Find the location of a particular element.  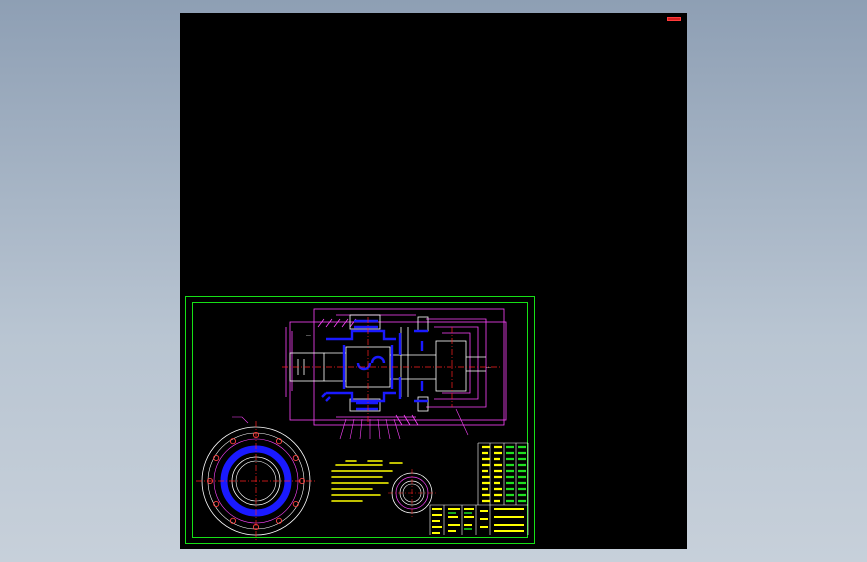

bearing-detail-view is located at coordinates (412, 493).